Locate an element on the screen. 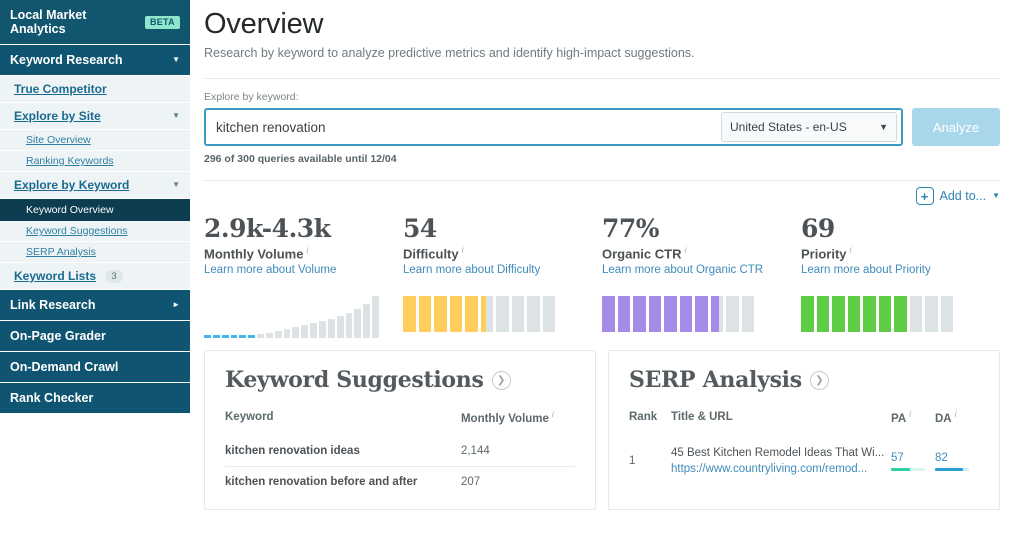  pa-bar is located at coordinates (908, 469).